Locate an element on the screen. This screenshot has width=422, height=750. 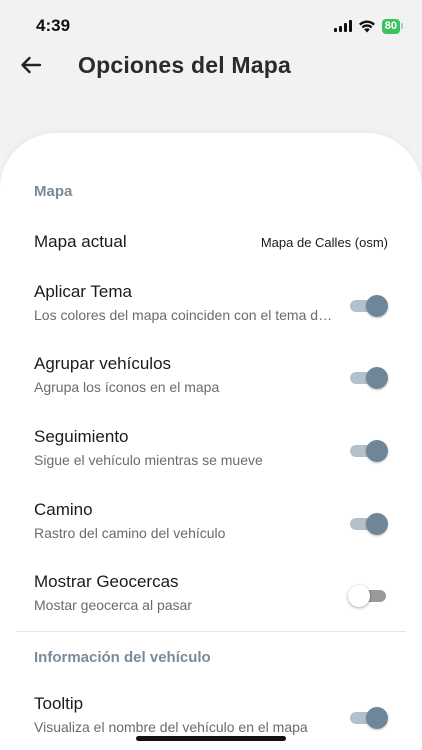
setting-label: Camino is located at coordinates (63, 509).